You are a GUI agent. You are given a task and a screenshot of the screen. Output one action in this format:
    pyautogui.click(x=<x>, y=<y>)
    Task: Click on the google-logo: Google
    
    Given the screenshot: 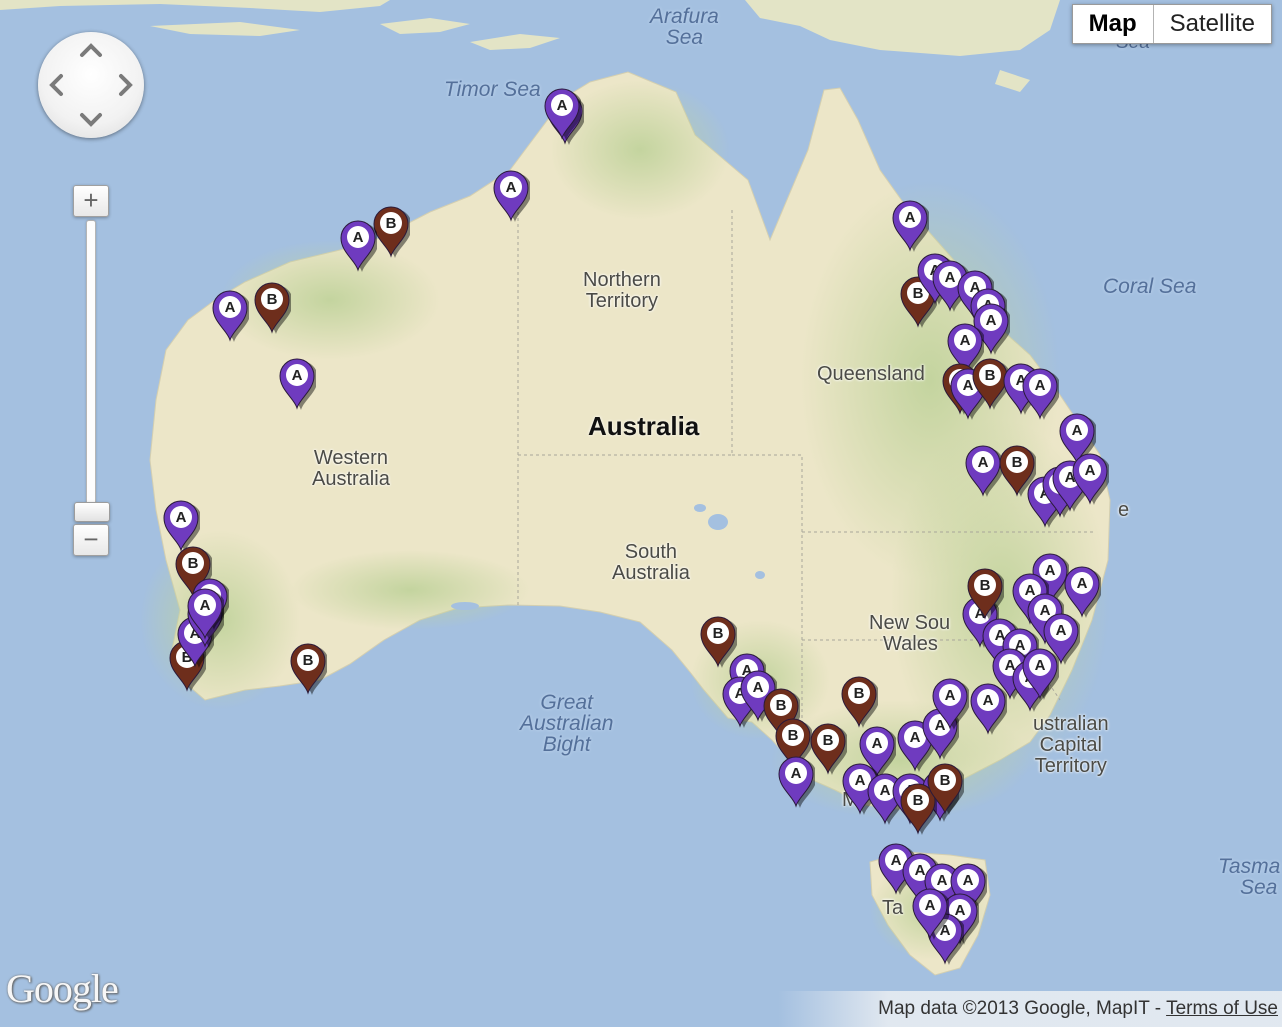 What is the action you would take?
    pyautogui.click(x=62, y=988)
    